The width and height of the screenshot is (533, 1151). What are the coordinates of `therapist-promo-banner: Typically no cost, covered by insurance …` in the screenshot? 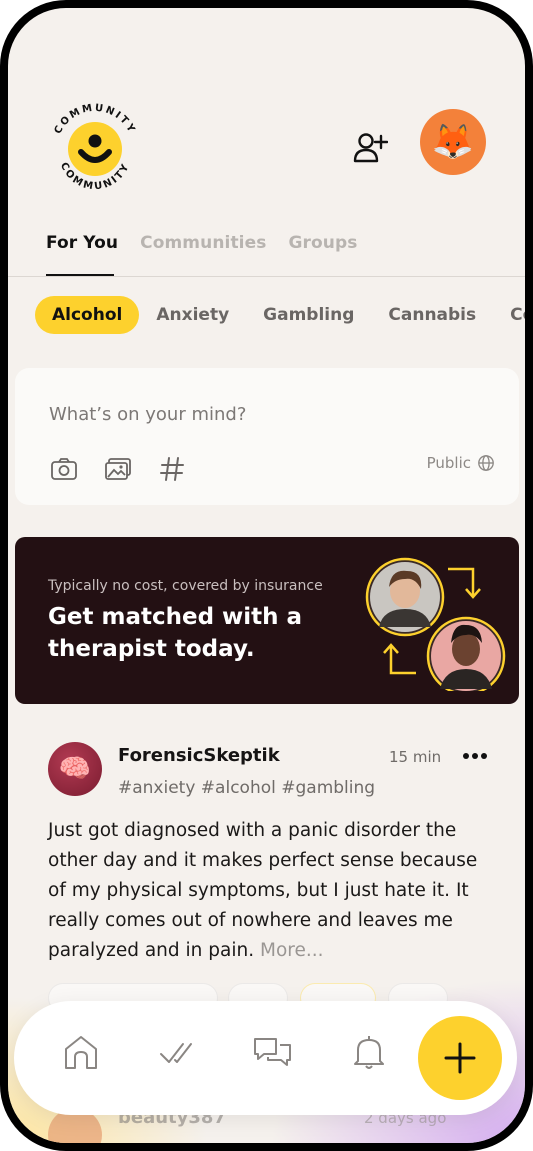 It's located at (267, 620).